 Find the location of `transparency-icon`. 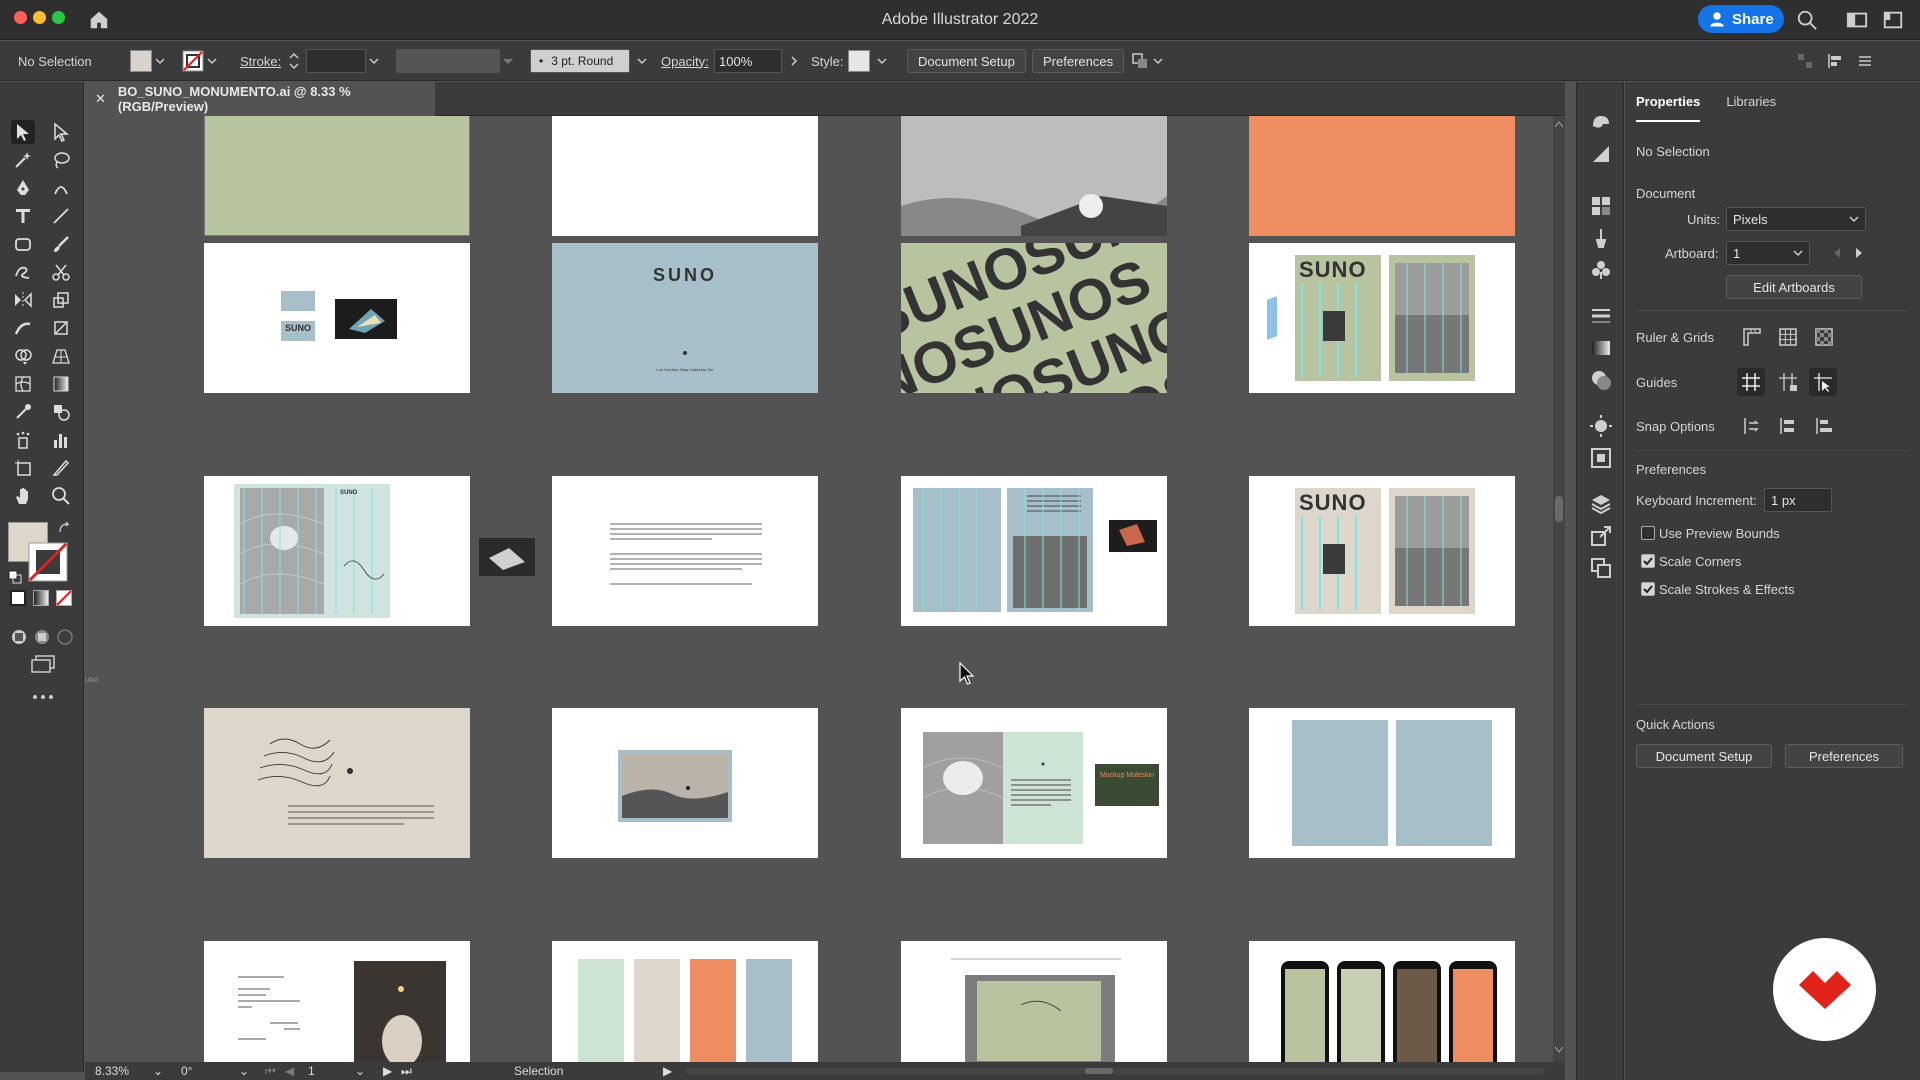

transparency-icon is located at coordinates (1601, 380).